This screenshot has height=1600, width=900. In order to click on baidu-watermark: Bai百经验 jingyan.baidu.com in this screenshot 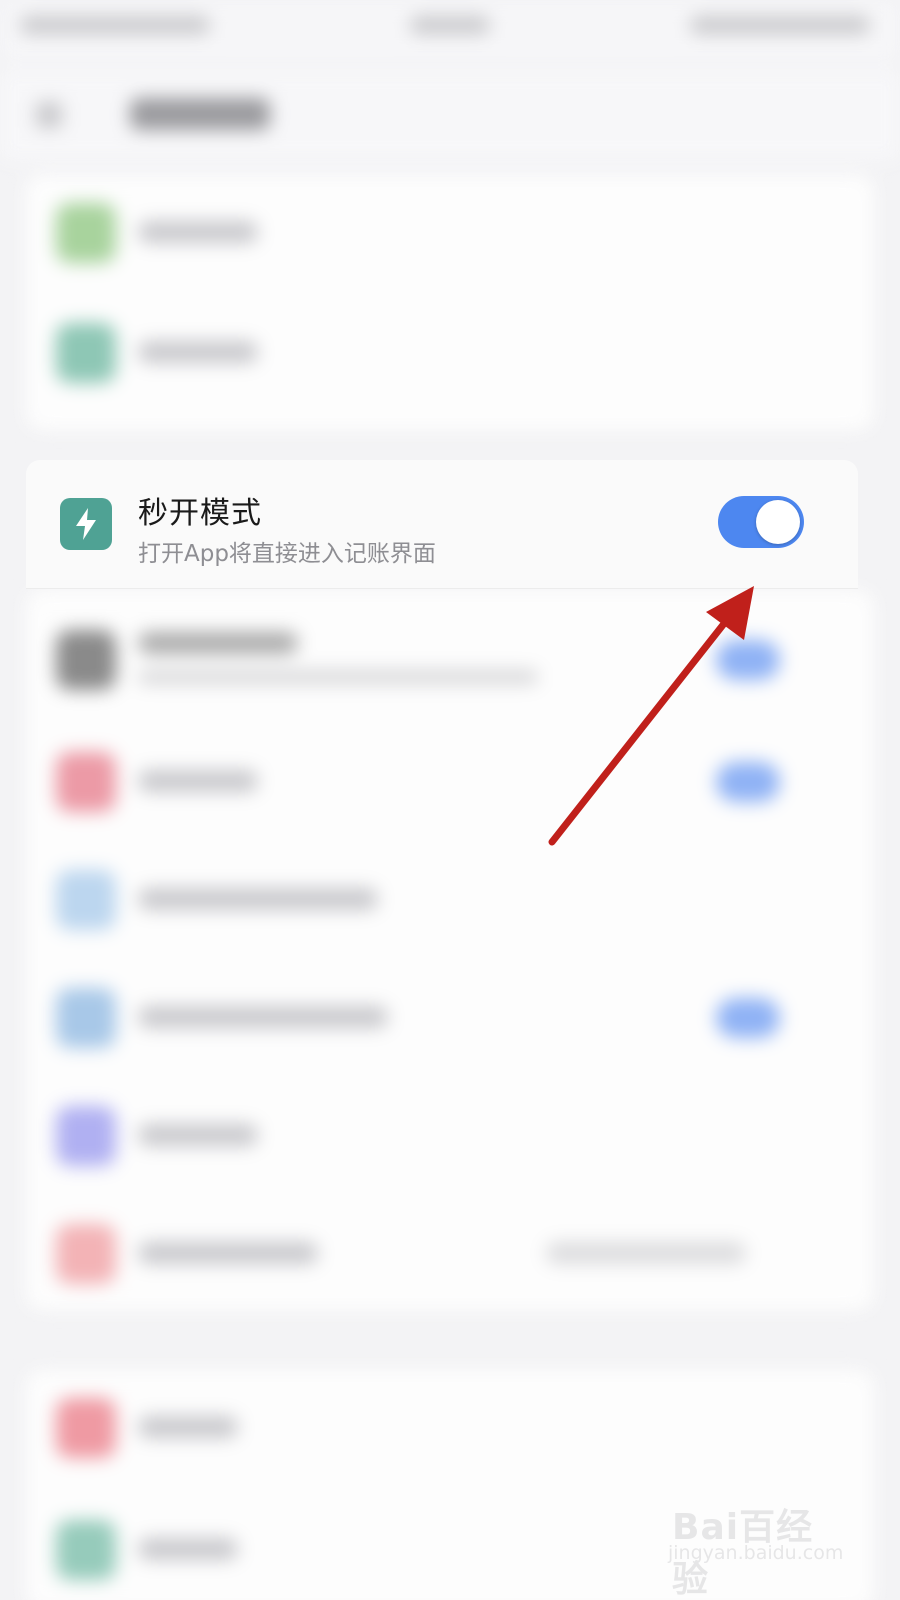, I will do `click(753, 1540)`.